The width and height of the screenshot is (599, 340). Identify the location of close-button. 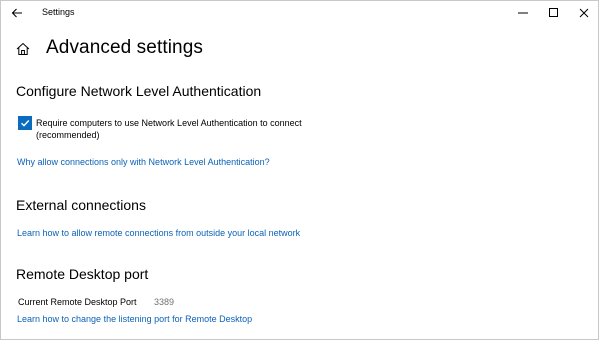
(583, 13).